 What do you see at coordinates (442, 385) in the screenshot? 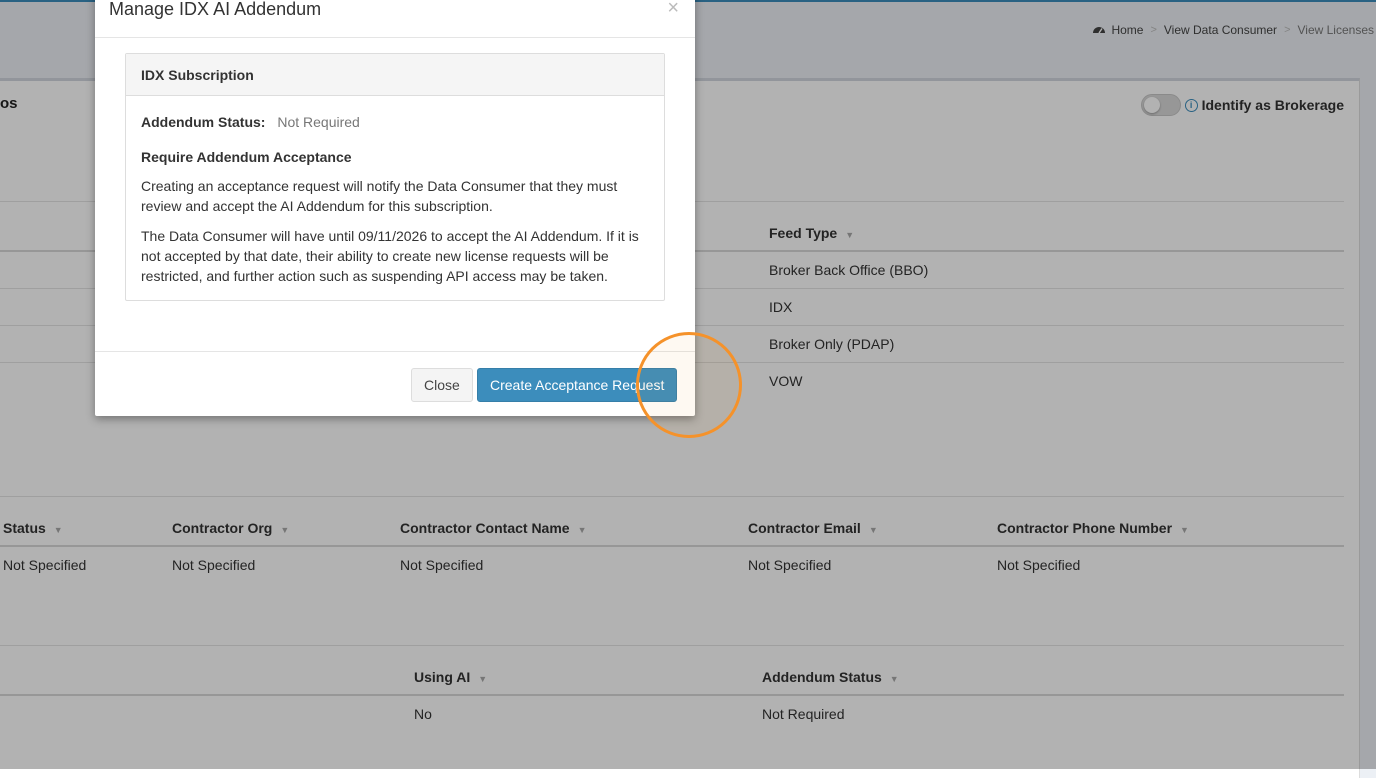
I see `close-button: Close` at bounding box center [442, 385].